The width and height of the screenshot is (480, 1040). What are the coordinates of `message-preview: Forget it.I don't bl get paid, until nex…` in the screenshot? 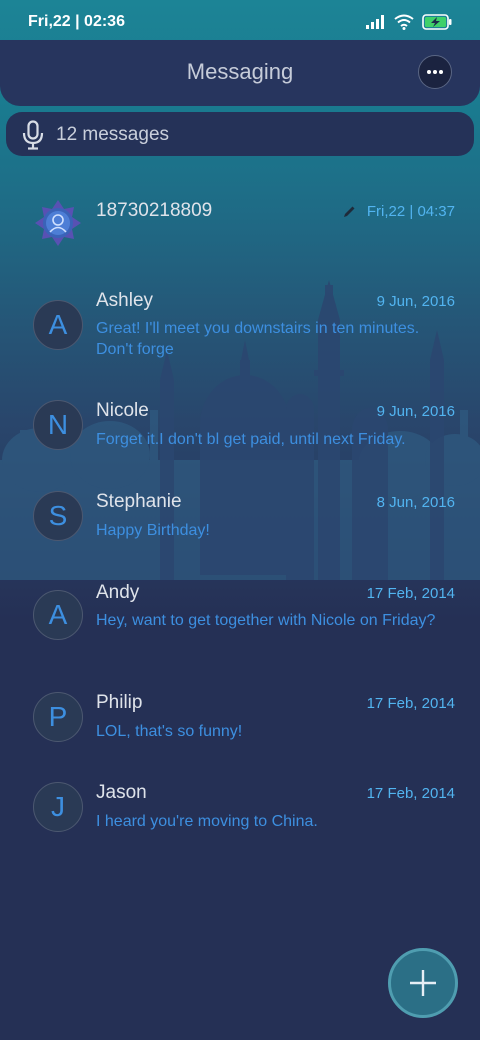 It's located at (251, 439).